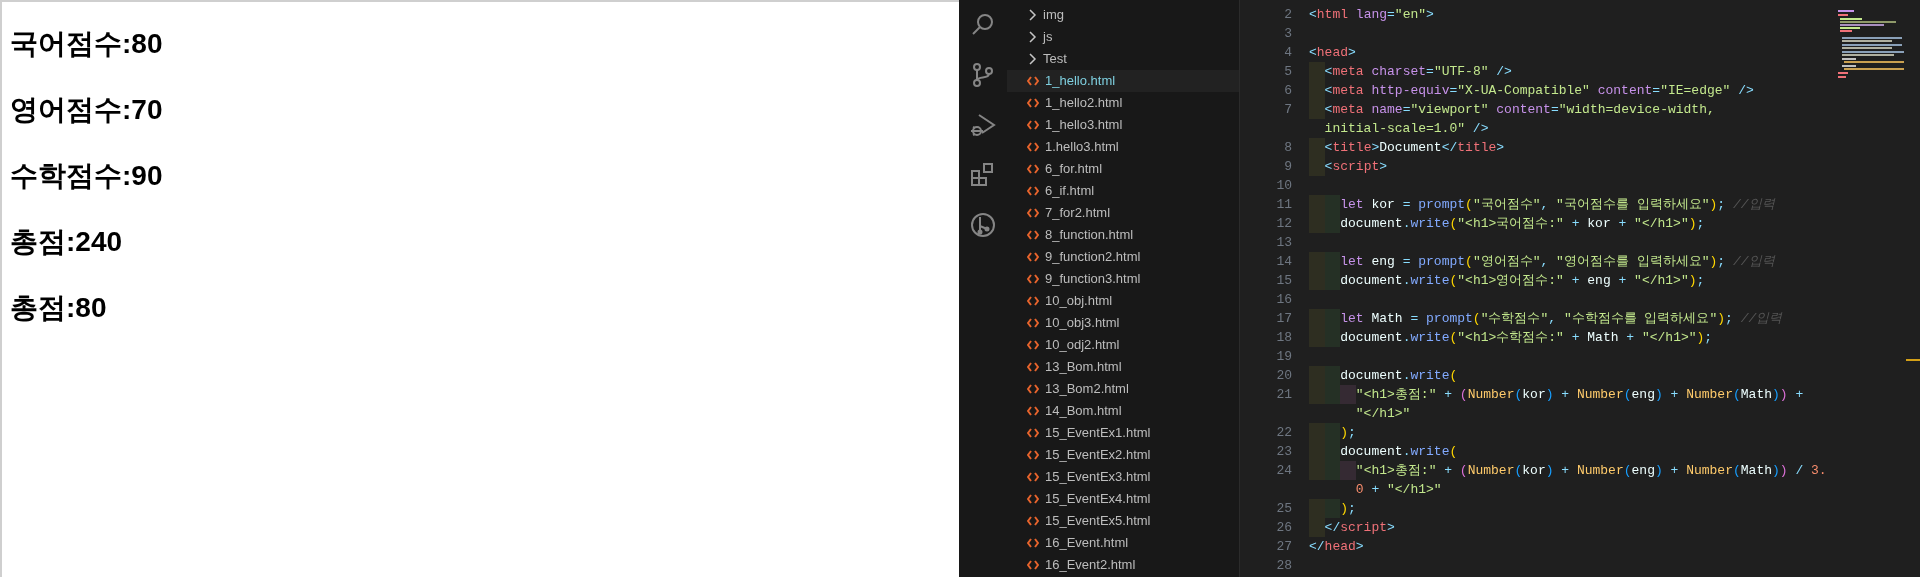 This screenshot has width=1920, height=577. I want to click on line-number: 6, so click(1288, 90).